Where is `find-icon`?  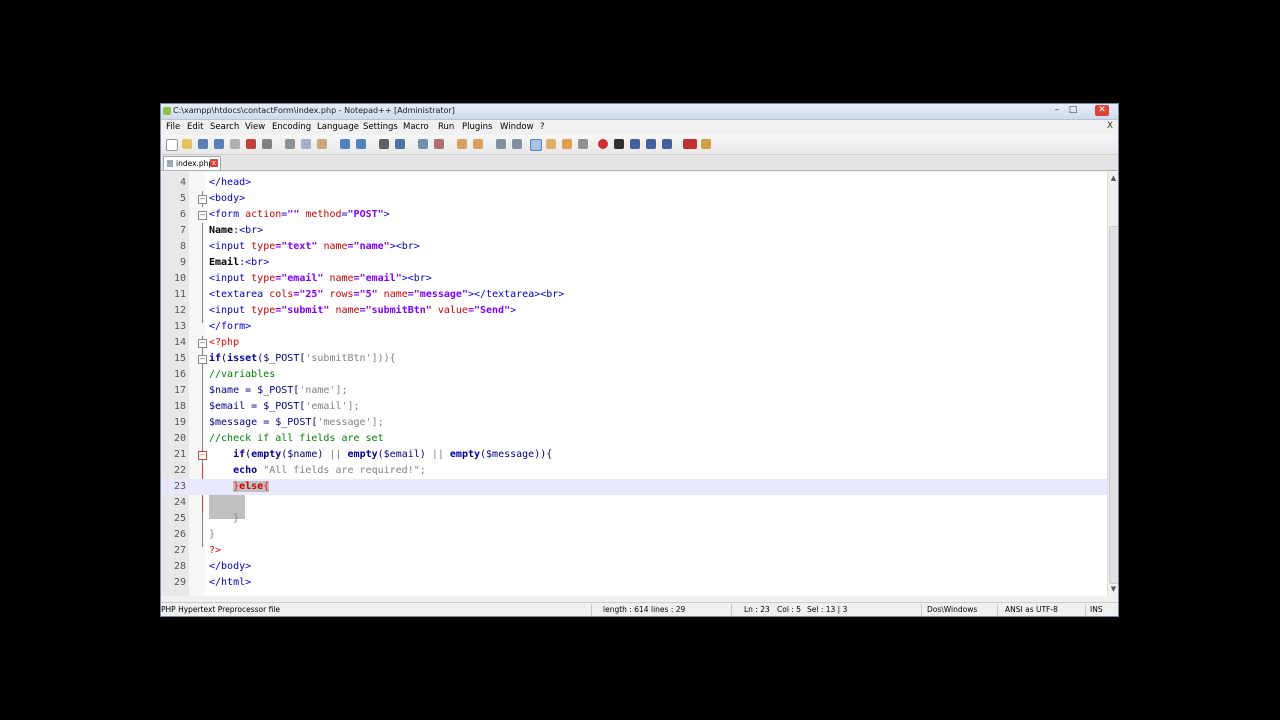 find-icon is located at coordinates (384, 144).